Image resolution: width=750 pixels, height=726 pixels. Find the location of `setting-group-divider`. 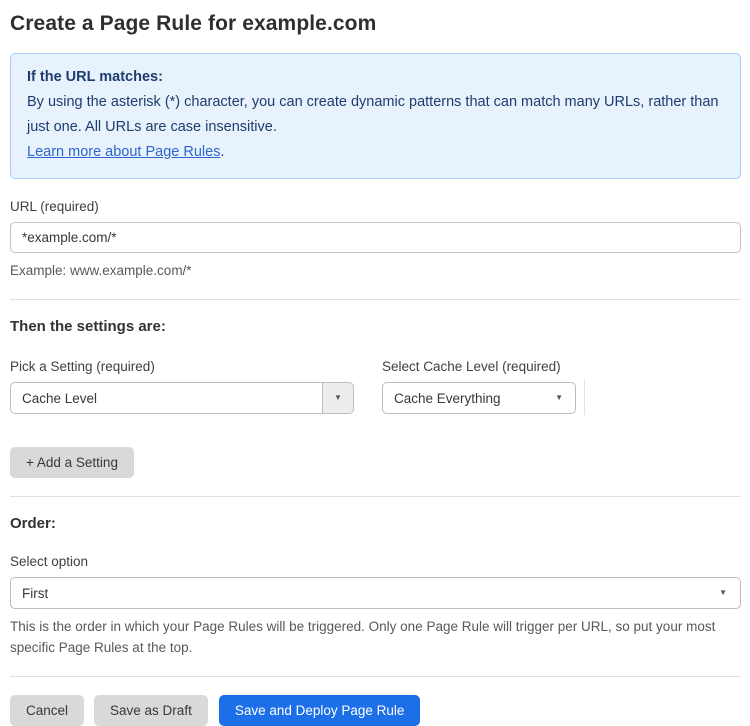

setting-group-divider is located at coordinates (584, 397).